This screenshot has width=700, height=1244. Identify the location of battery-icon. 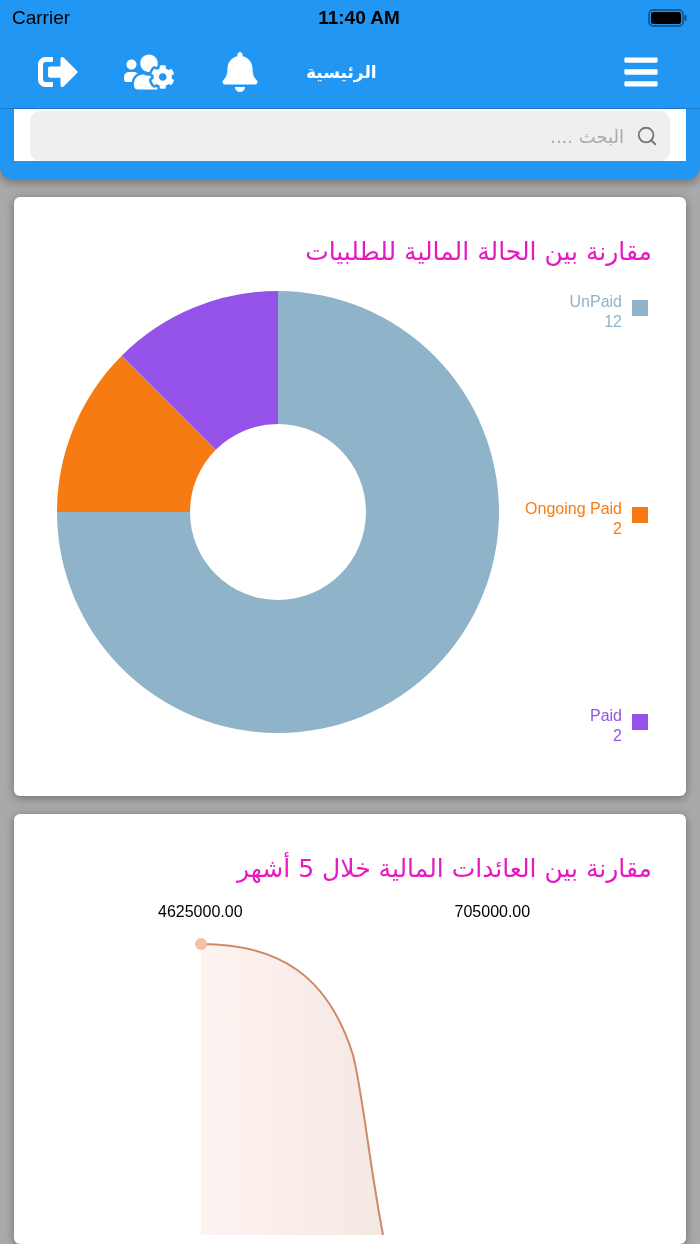
(668, 18).